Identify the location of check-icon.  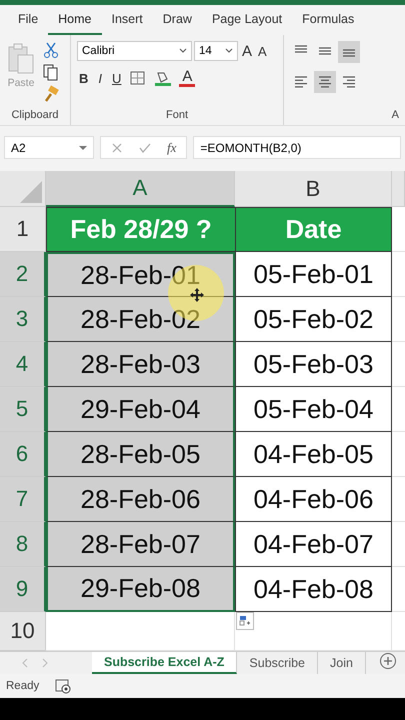
(145, 148).